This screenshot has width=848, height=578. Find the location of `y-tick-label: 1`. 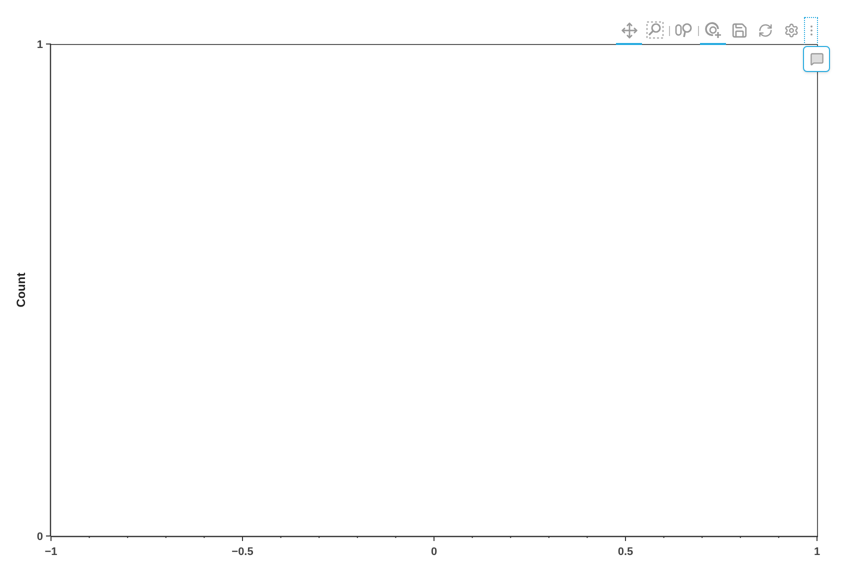

y-tick-label: 1 is located at coordinates (39, 45).